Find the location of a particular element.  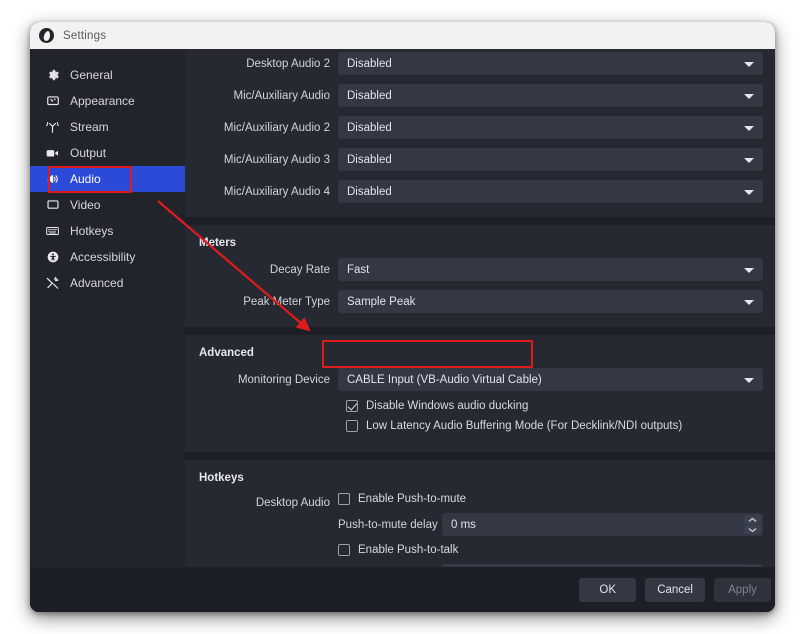

push-to-mute-delay-row: Push-to-mute delay 0 ms is located at coordinates (550, 524).